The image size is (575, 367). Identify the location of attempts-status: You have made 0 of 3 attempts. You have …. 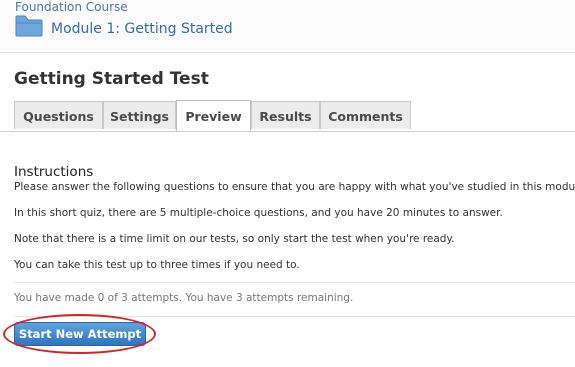
(184, 298).